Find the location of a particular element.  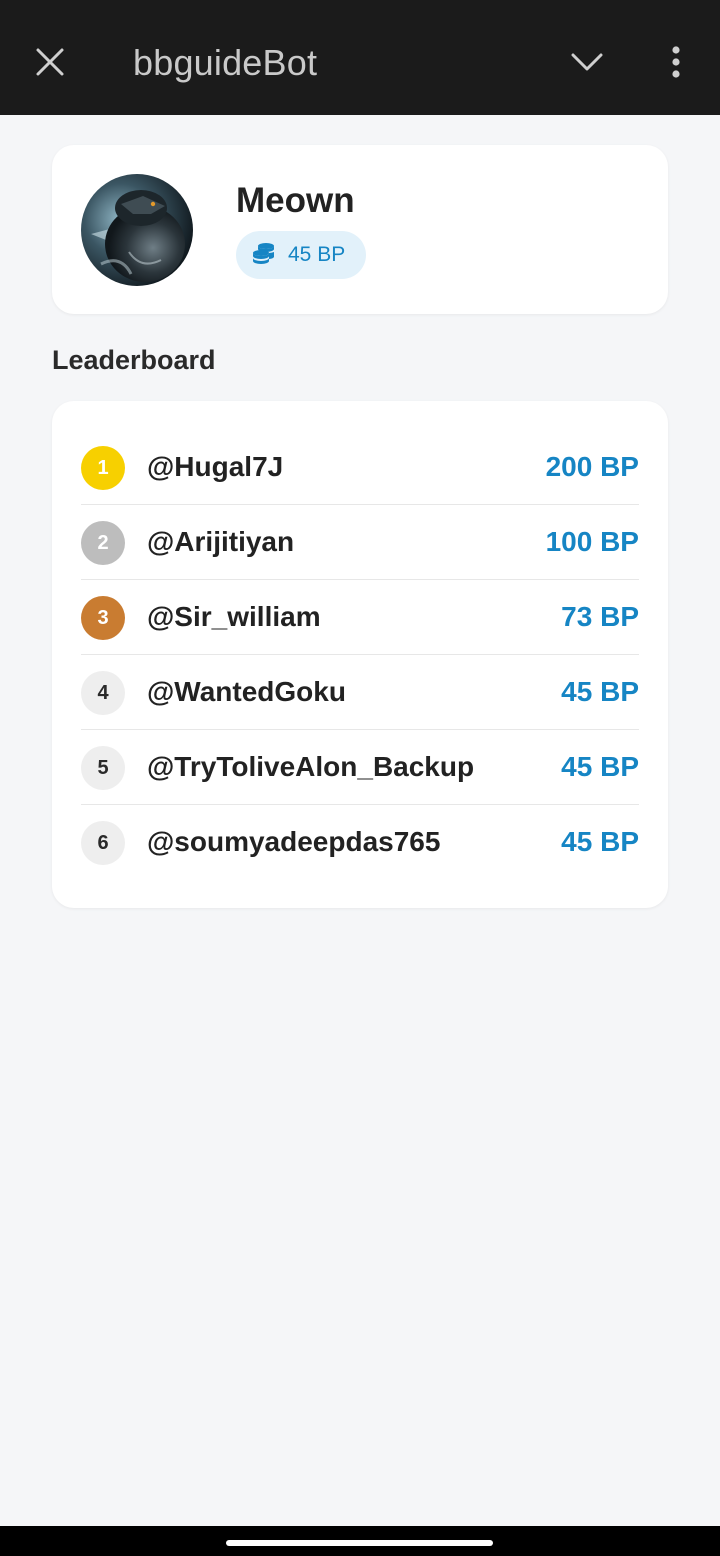

leaderboard-row: 4 @WantedGoku 45 BP is located at coordinates (360, 692).